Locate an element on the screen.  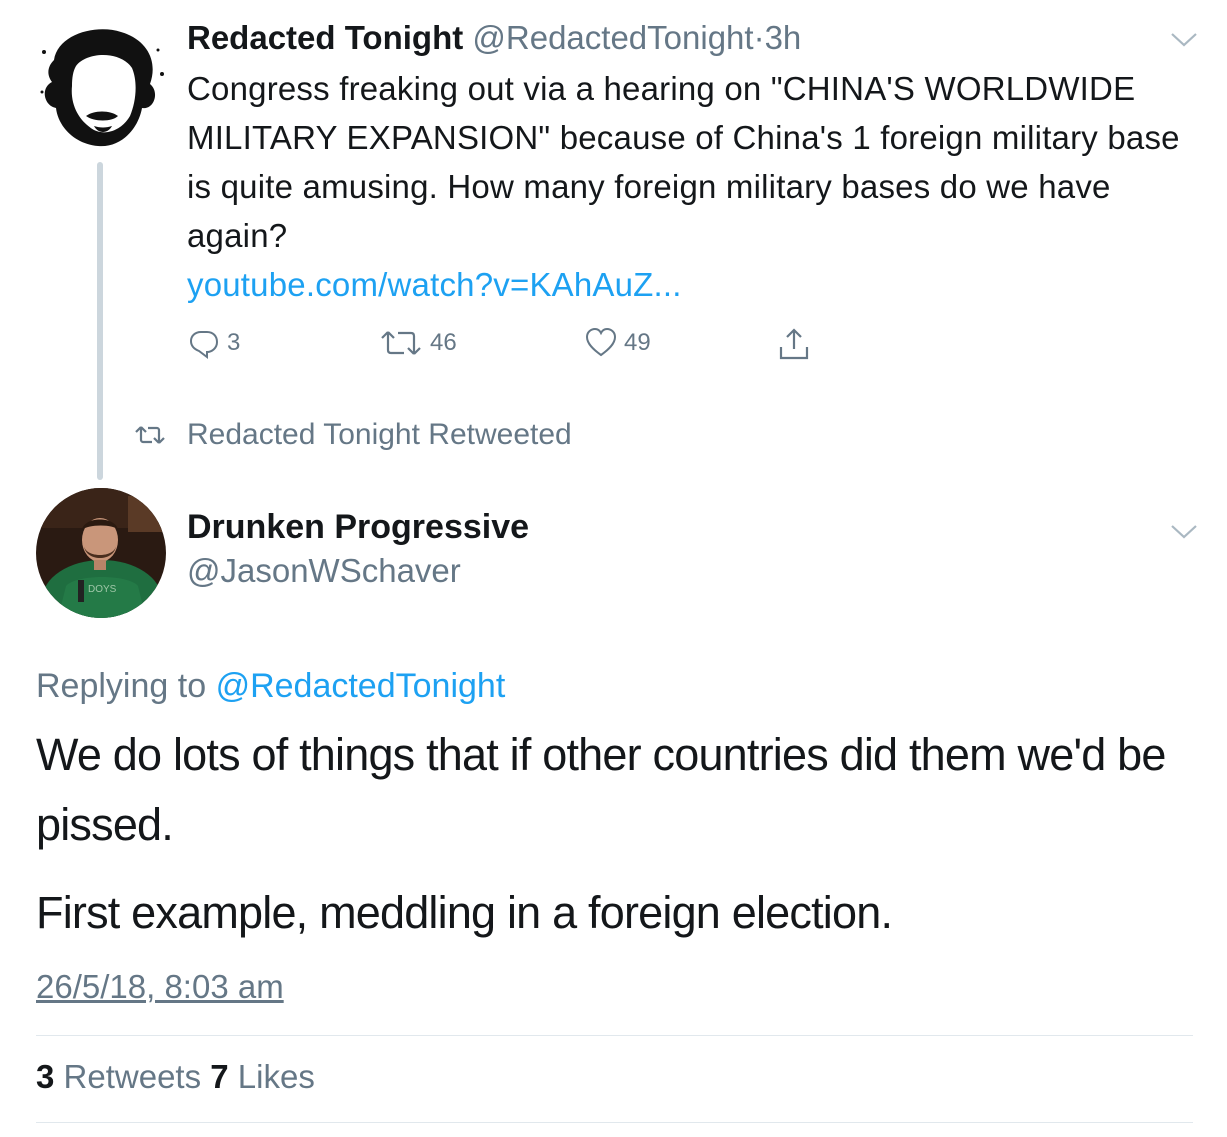
likes-count: 7 is located at coordinates (219, 1076).